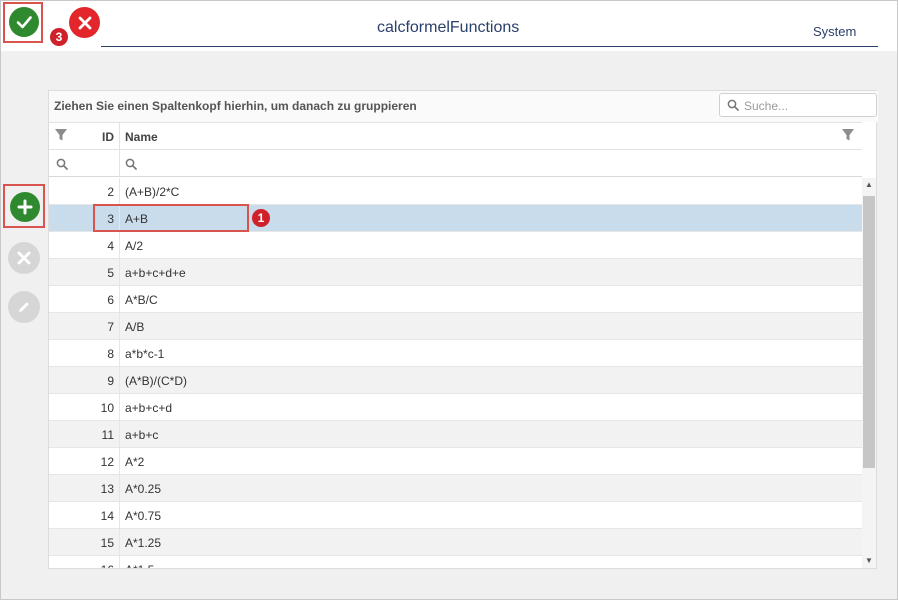 This screenshot has height=600, width=898. I want to click on page-title: calcformelFunctions, so click(448, 27).